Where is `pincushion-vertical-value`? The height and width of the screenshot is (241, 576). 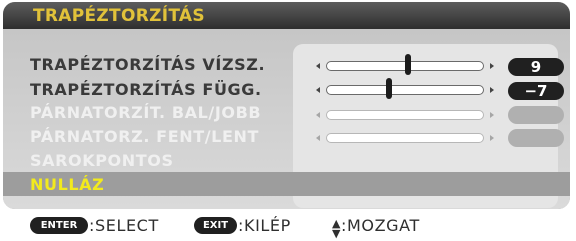 pincushion-vertical-value is located at coordinates (536, 138).